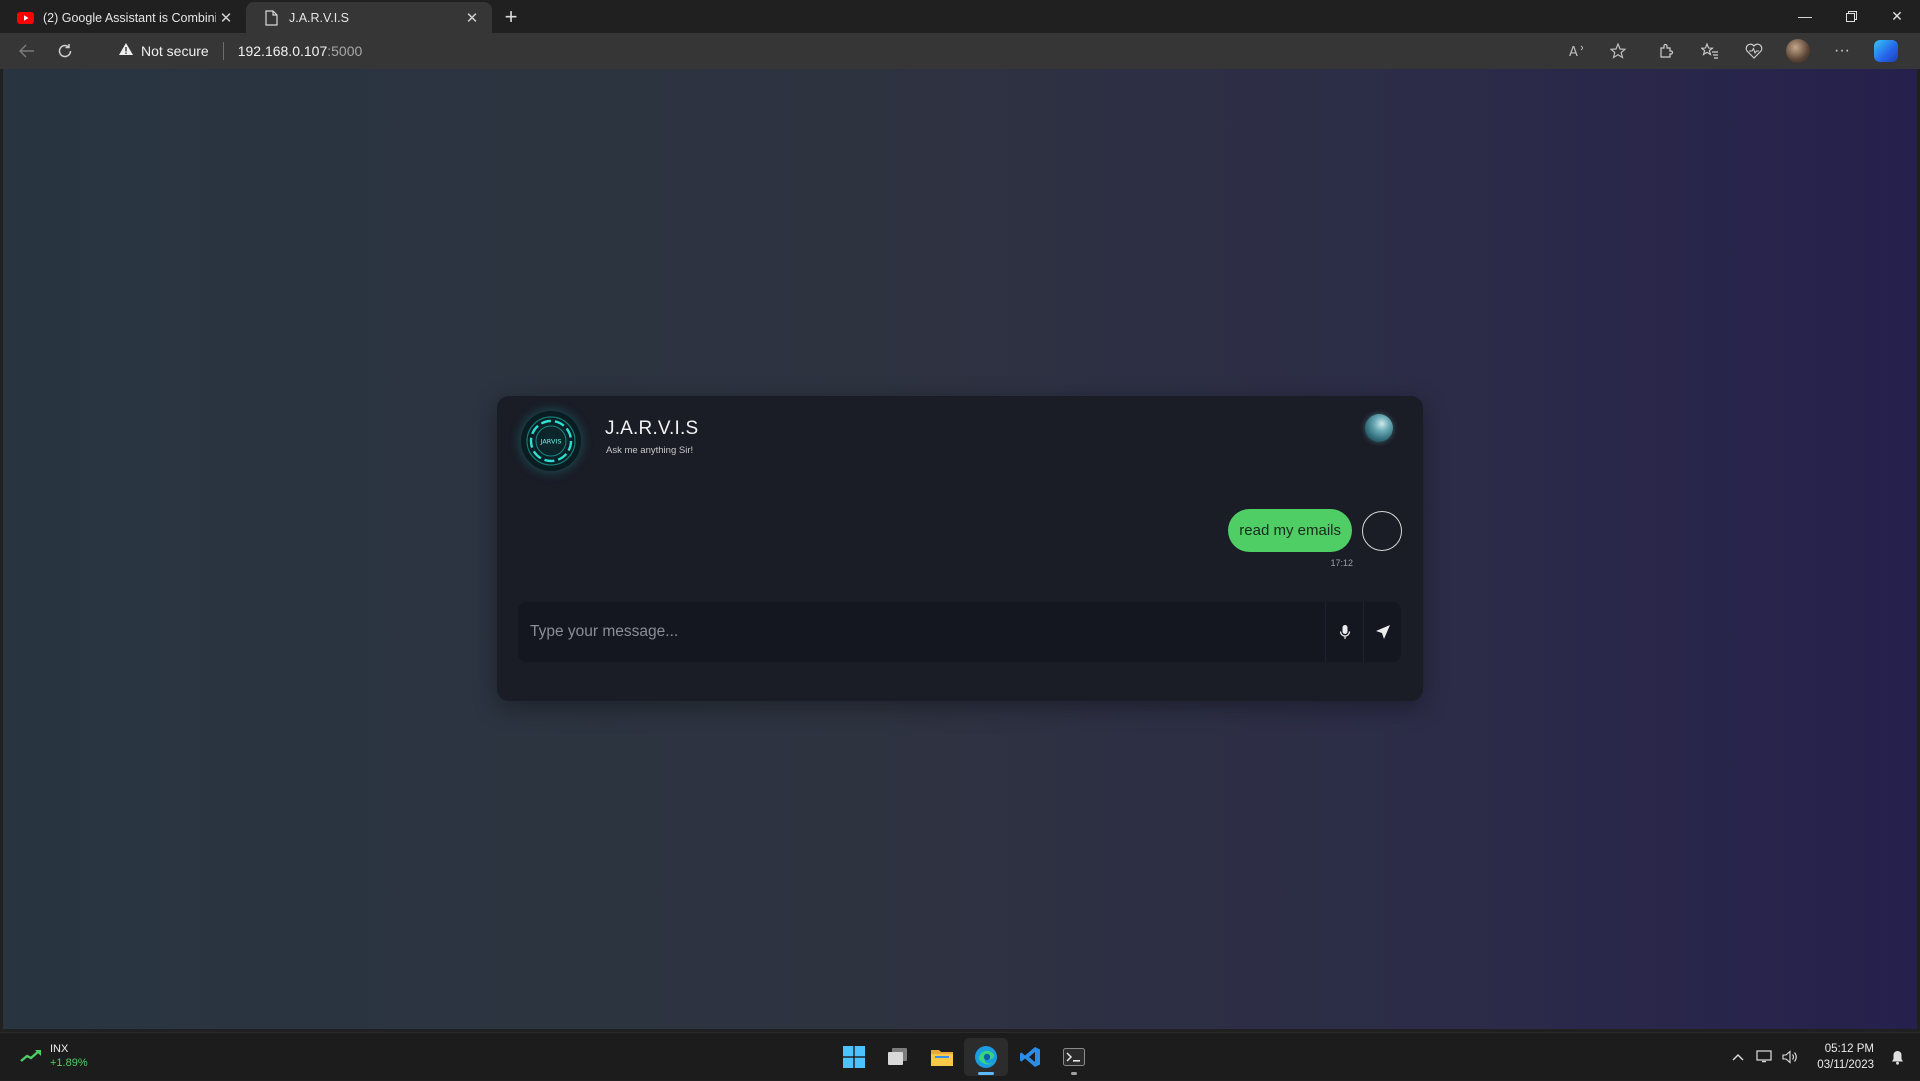  I want to click on new-tab-button: +, so click(511, 17).